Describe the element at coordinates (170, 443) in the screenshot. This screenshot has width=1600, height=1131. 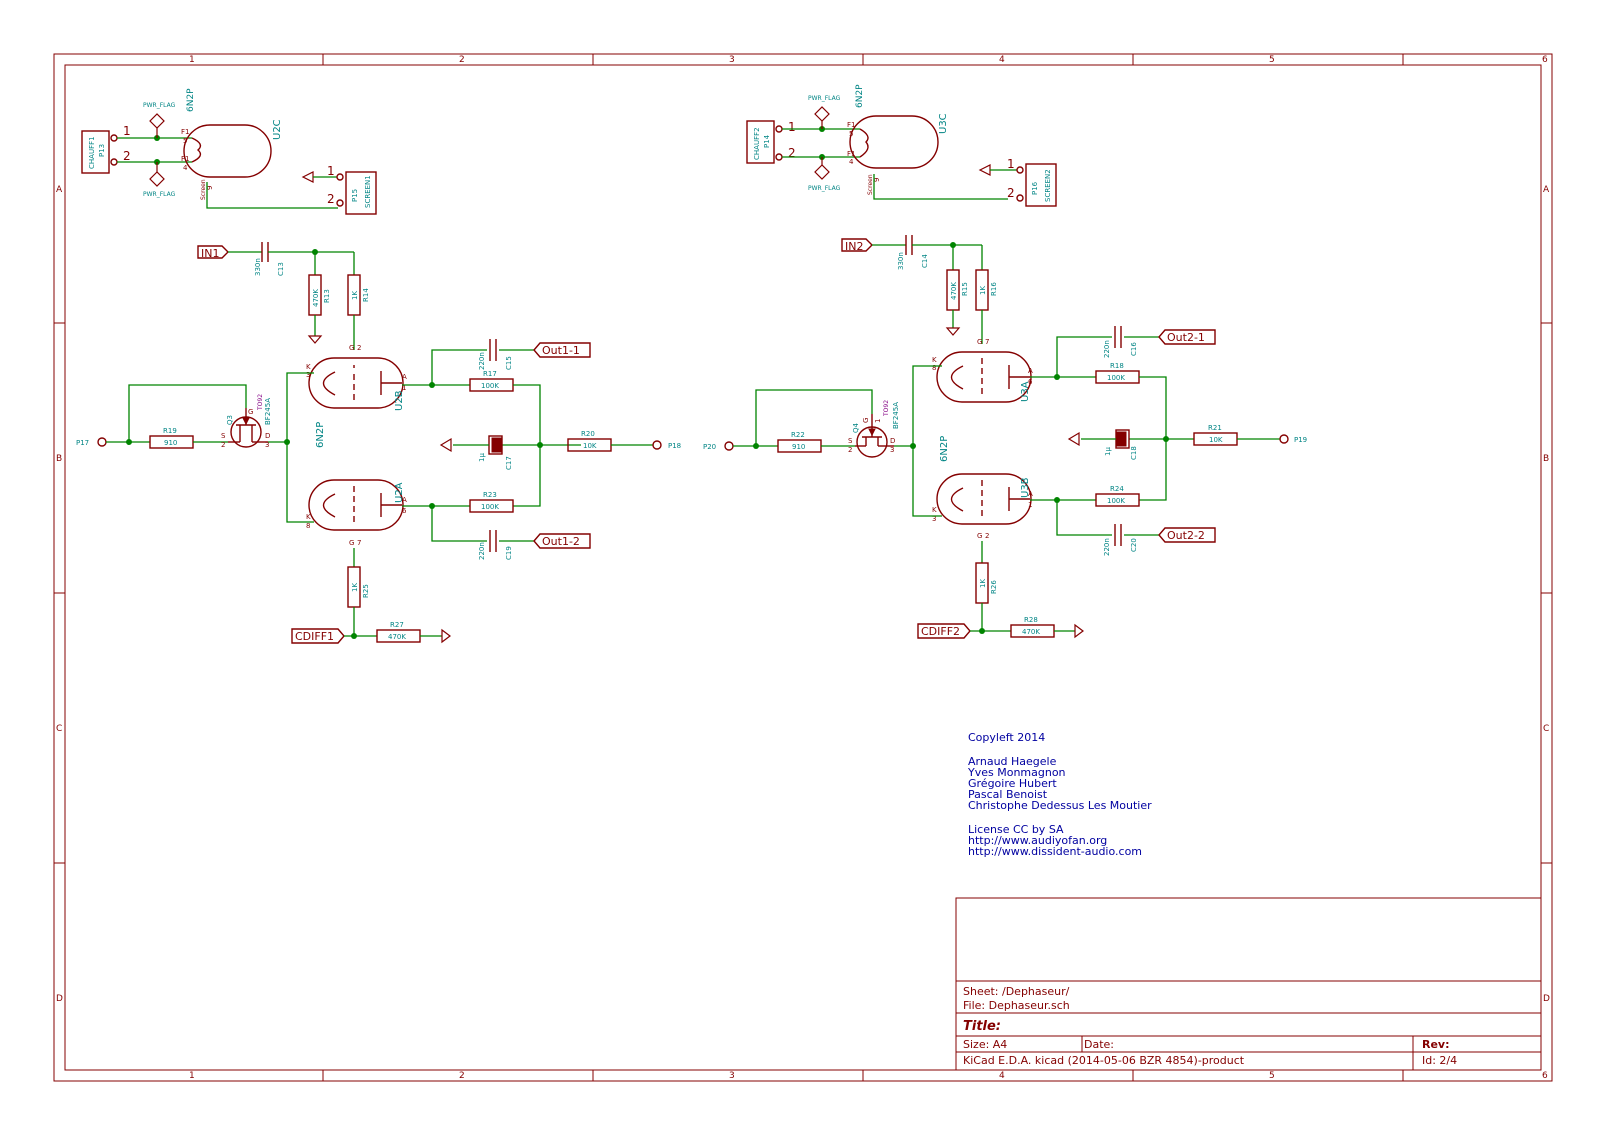
I see `r19-value: 910` at that location.